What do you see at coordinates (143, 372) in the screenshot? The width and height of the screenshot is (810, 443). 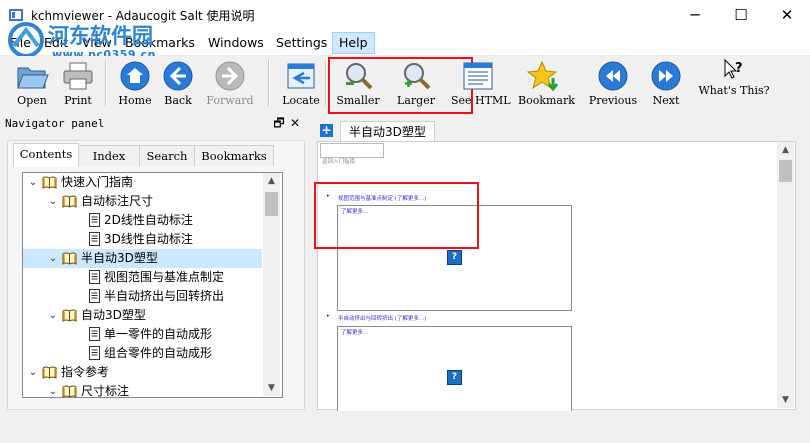 I see `tree-item: ⌄ 指令参考` at bounding box center [143, 372].